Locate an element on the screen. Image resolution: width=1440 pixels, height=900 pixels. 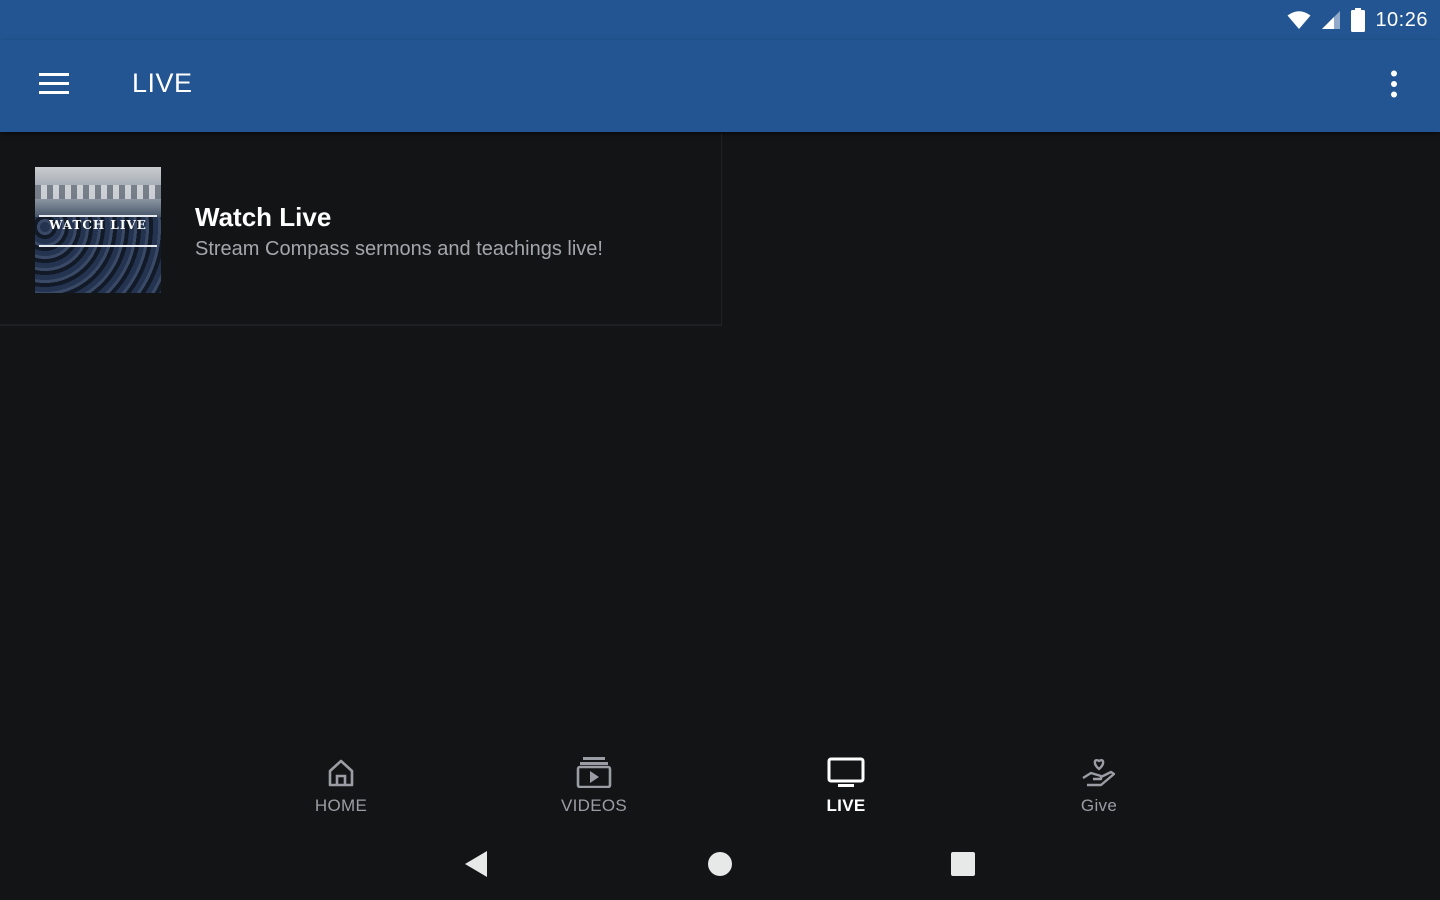
home-icon is located at coordinates (341, 768).